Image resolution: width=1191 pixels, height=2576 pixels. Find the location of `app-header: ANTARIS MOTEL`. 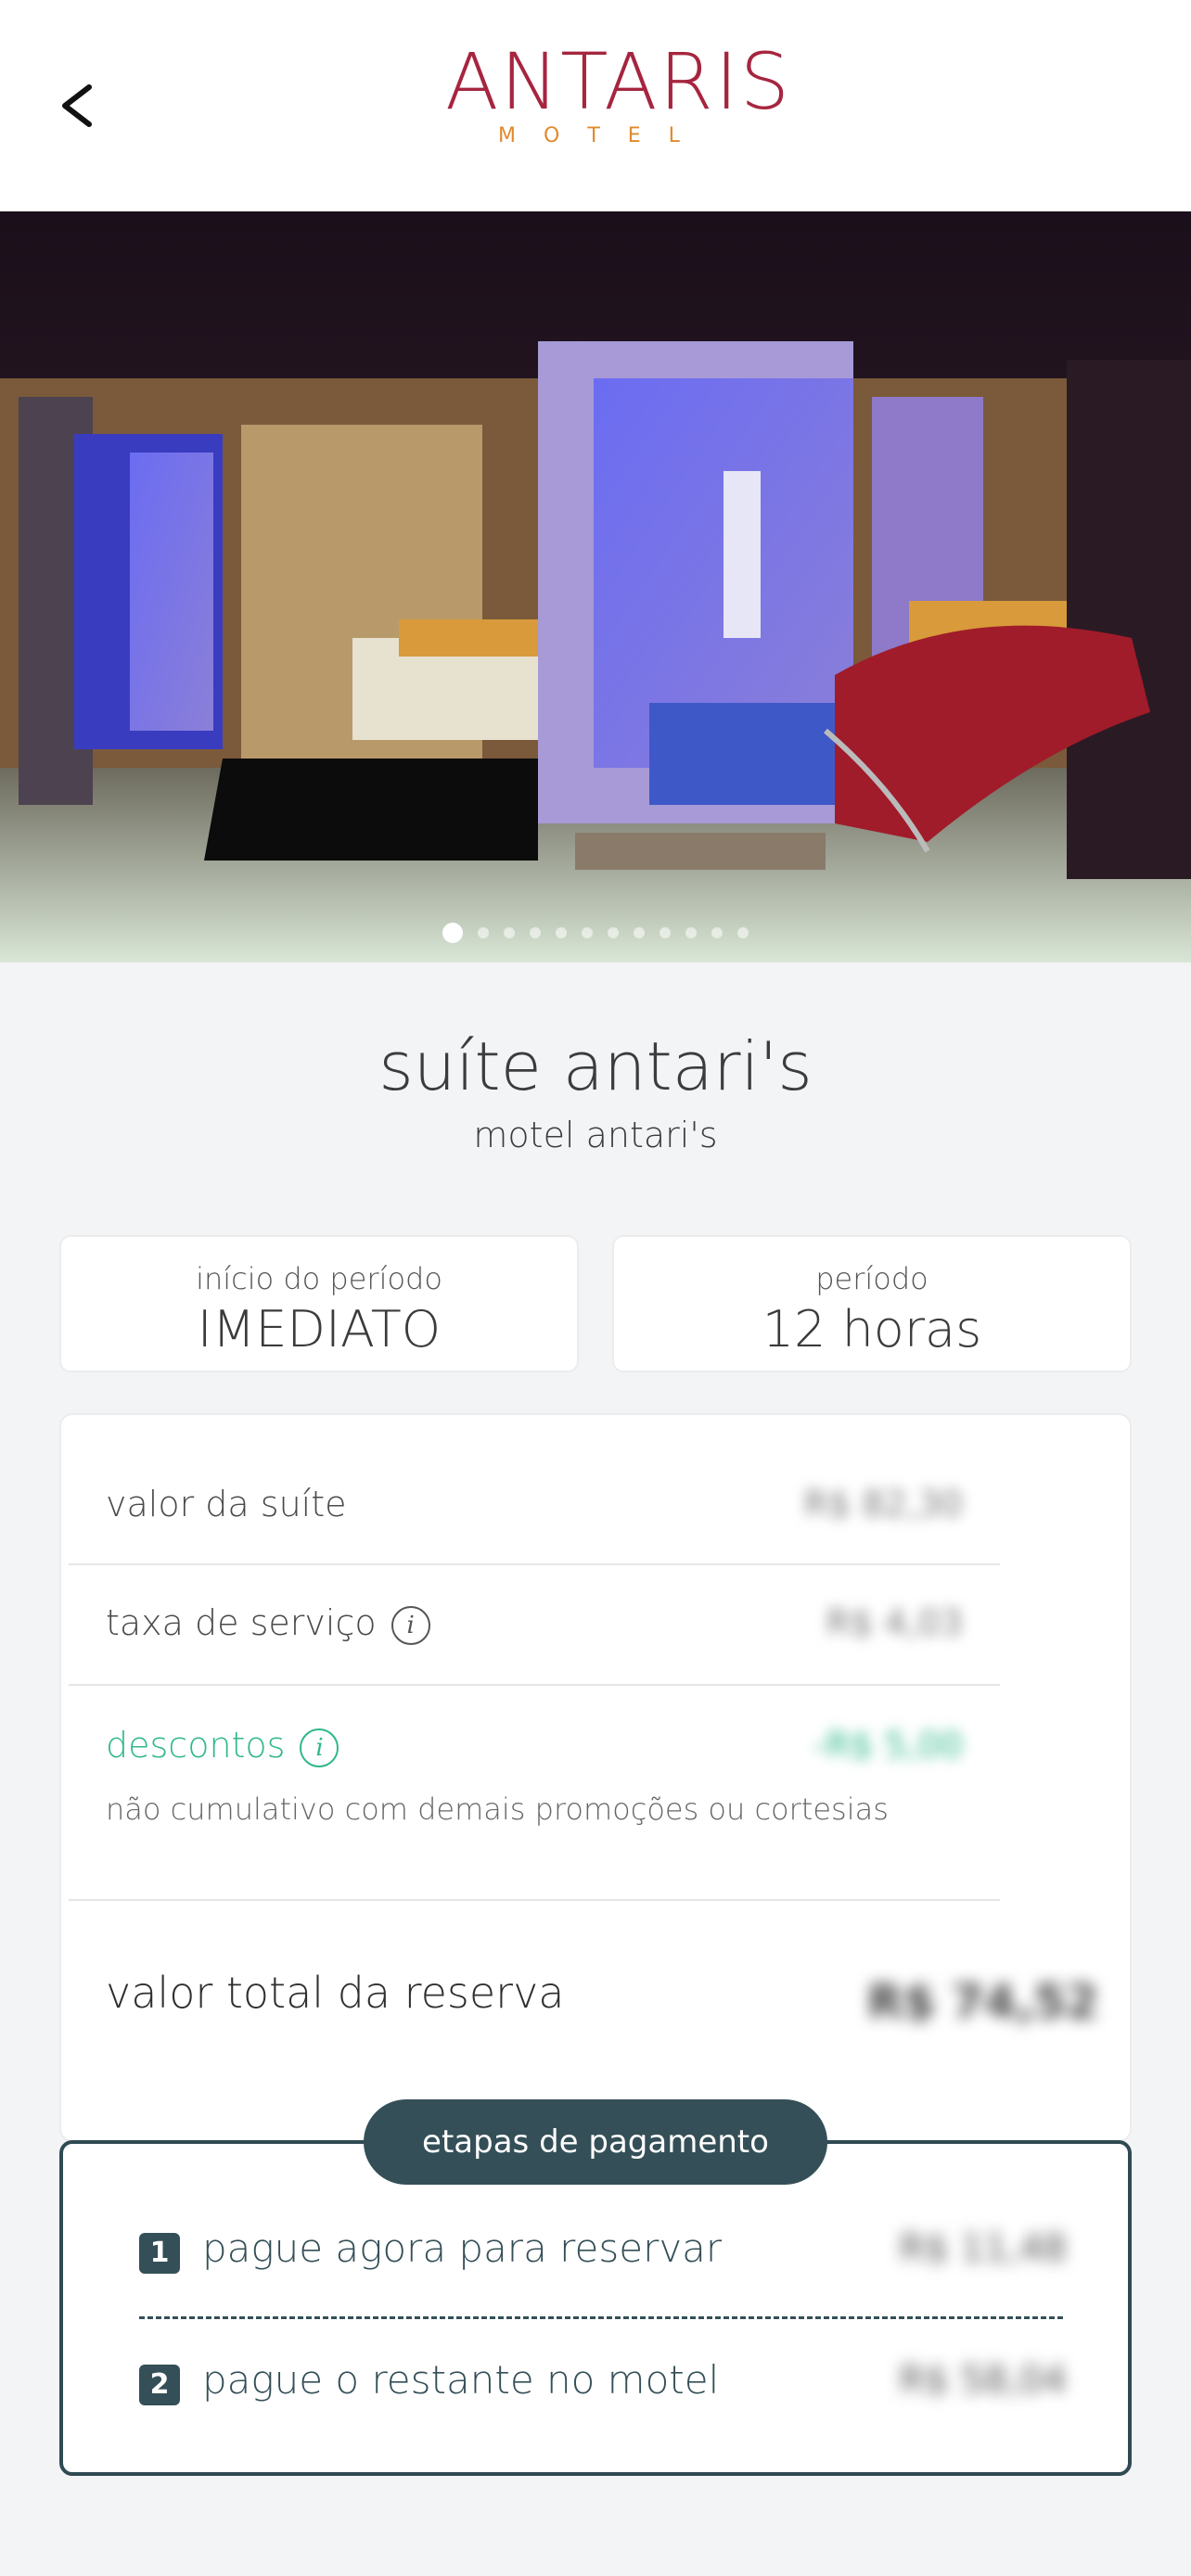

app-header: ANTARIS MOTEL is located at coordinates (595, 105).